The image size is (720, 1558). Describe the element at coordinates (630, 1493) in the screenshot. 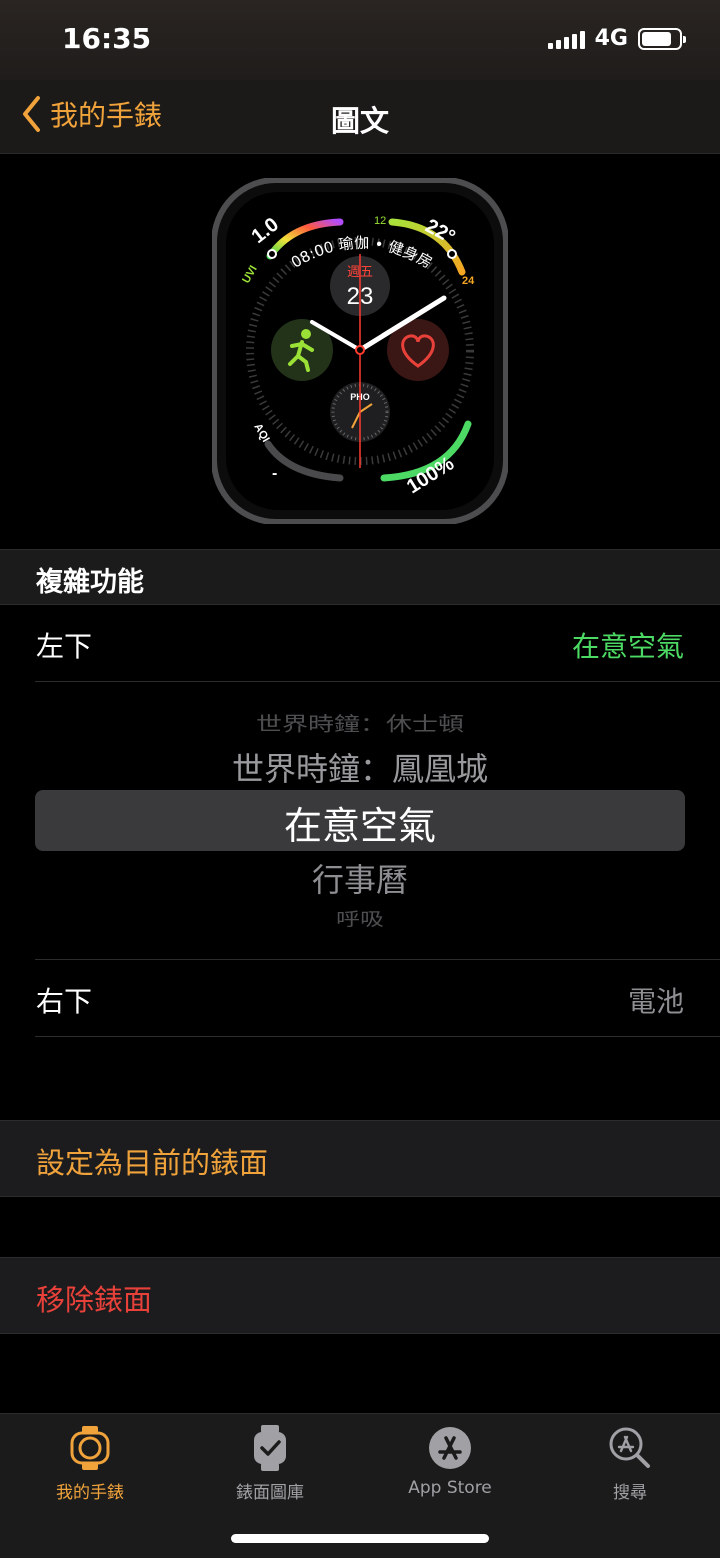

I see `tab-label: 搜尋` at that location.